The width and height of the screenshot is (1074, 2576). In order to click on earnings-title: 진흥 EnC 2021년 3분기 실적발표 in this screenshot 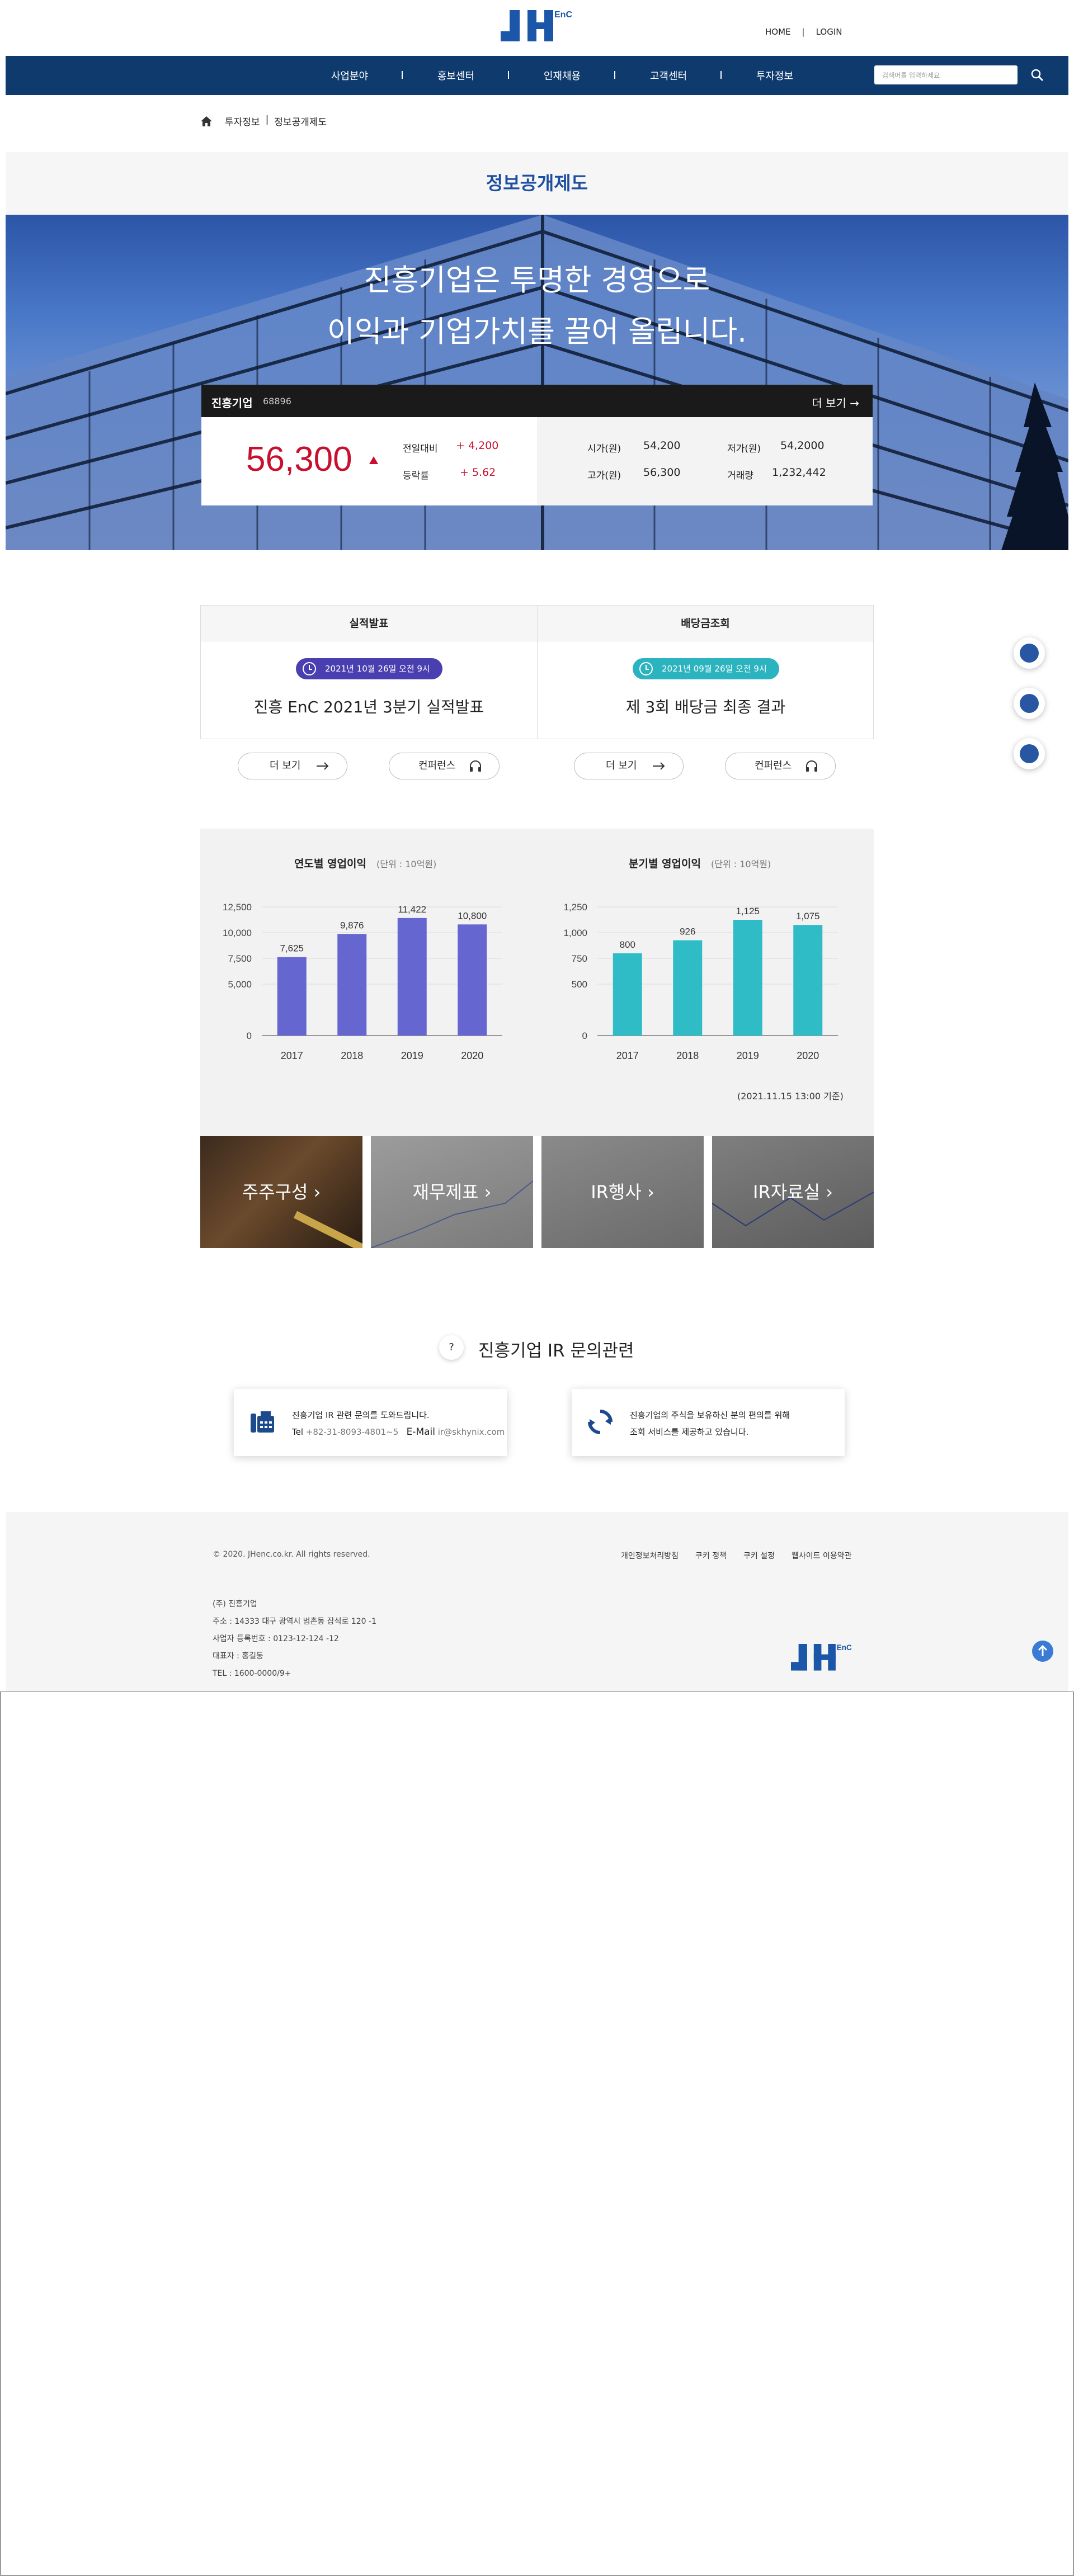, I will do `click(368, 707)`.